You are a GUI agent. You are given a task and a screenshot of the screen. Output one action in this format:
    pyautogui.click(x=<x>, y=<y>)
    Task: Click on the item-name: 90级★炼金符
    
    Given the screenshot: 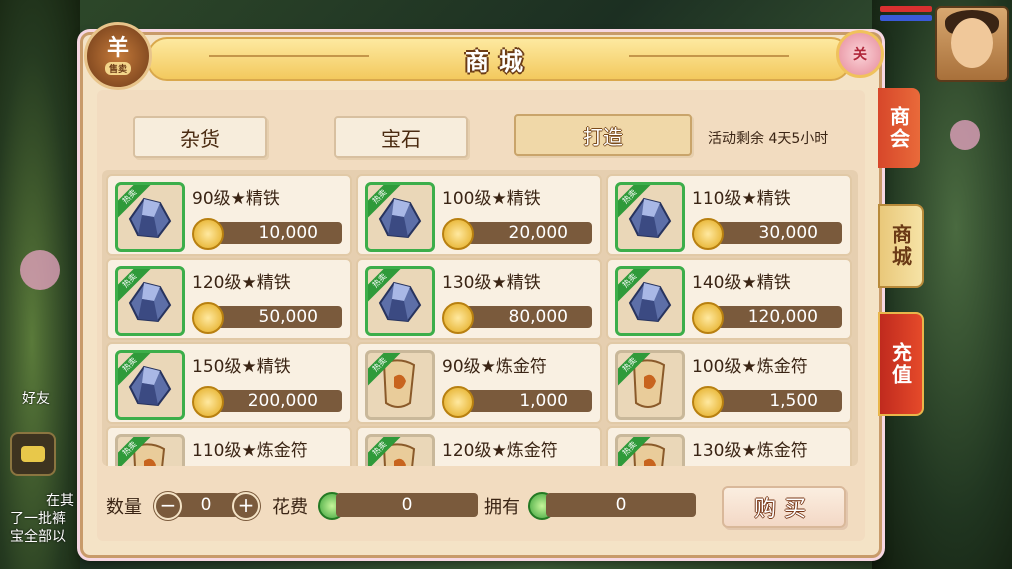 What is the action you would take?
    pyautogui.click(x=494, y=367)
    